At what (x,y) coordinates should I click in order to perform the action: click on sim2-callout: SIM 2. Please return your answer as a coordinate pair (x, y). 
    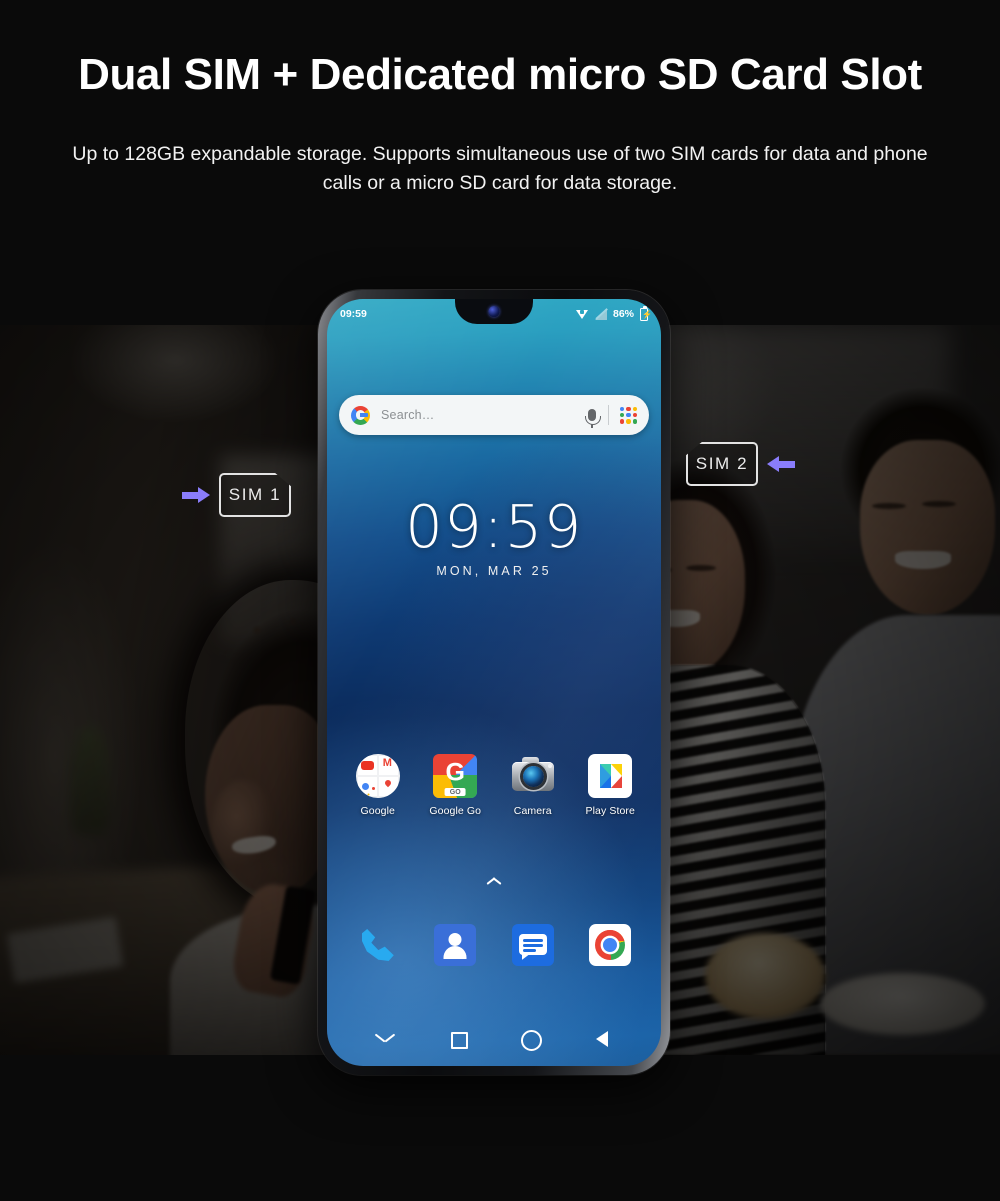
    Looking at the image, I should click on (740, 464).